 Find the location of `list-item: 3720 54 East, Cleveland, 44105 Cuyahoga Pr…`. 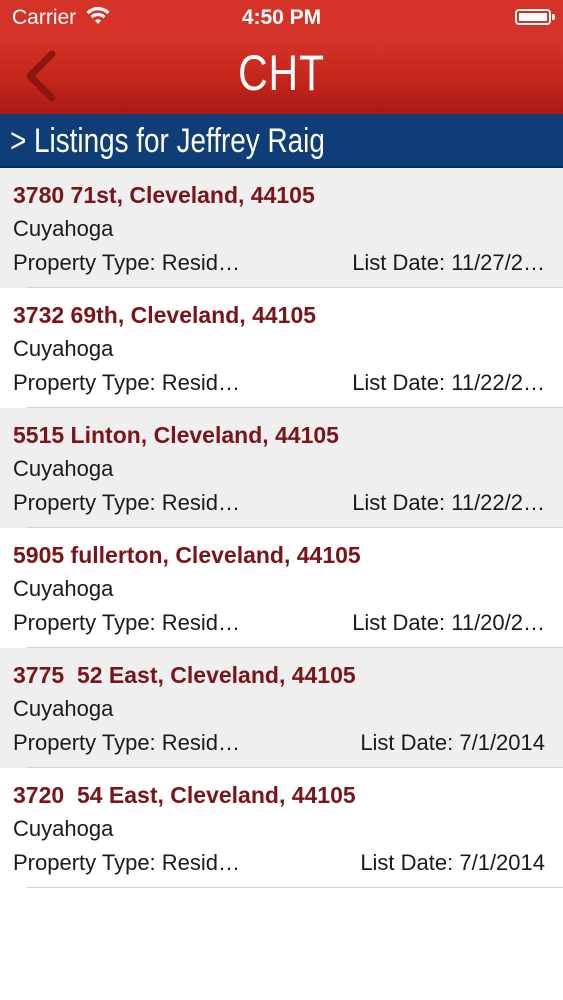

list-item: 3720 54 East, Cleveland, 44105 Cuyahoga Pr… is located at coordinates (281, 828).